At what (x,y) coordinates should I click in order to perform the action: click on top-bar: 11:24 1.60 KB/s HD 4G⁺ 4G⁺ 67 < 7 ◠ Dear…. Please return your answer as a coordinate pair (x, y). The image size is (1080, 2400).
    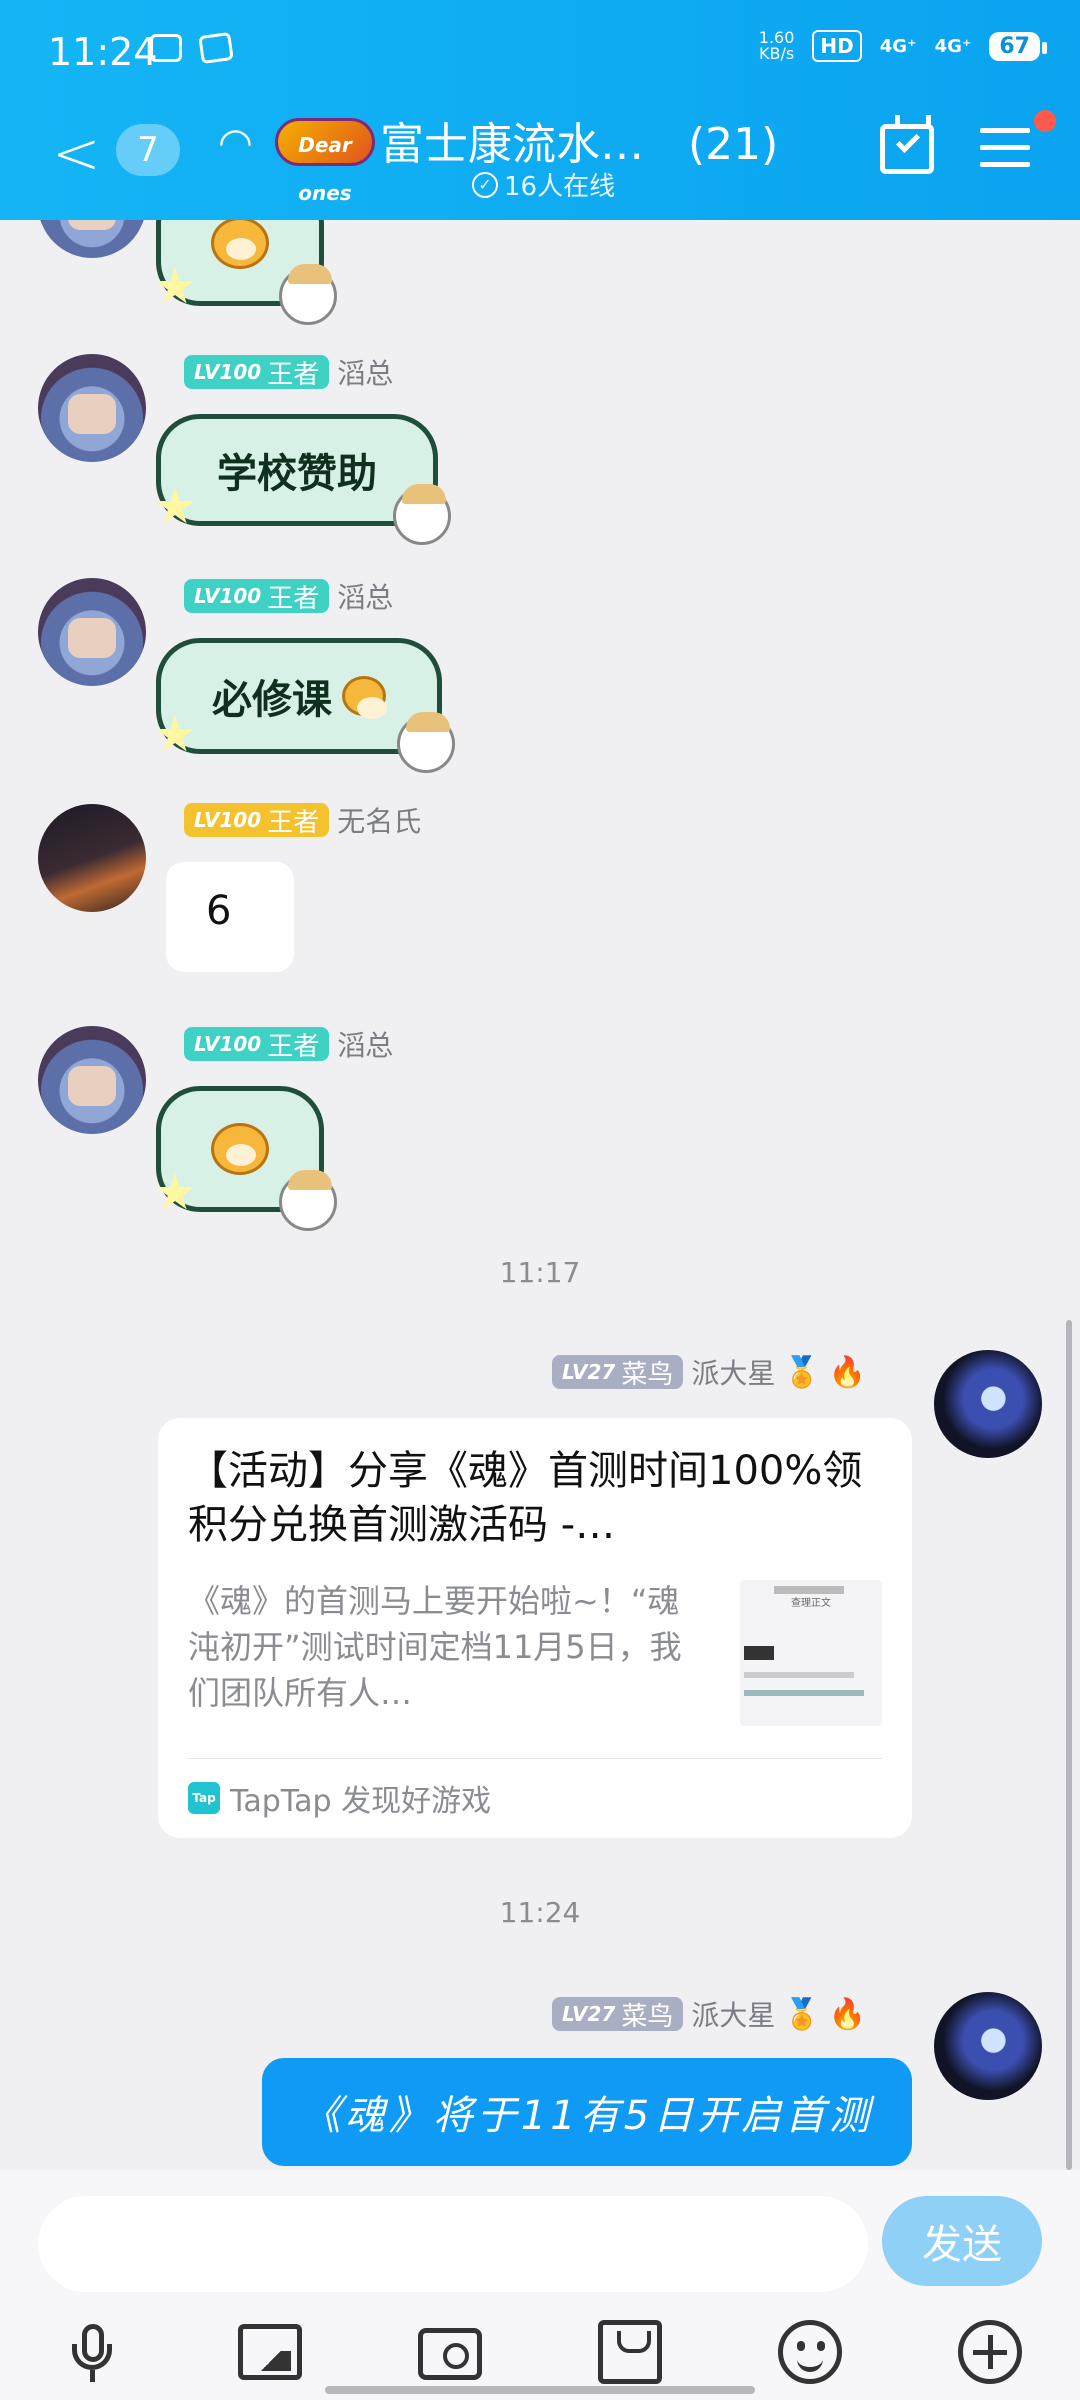
    Looking at the image, I should click on (540, 110).